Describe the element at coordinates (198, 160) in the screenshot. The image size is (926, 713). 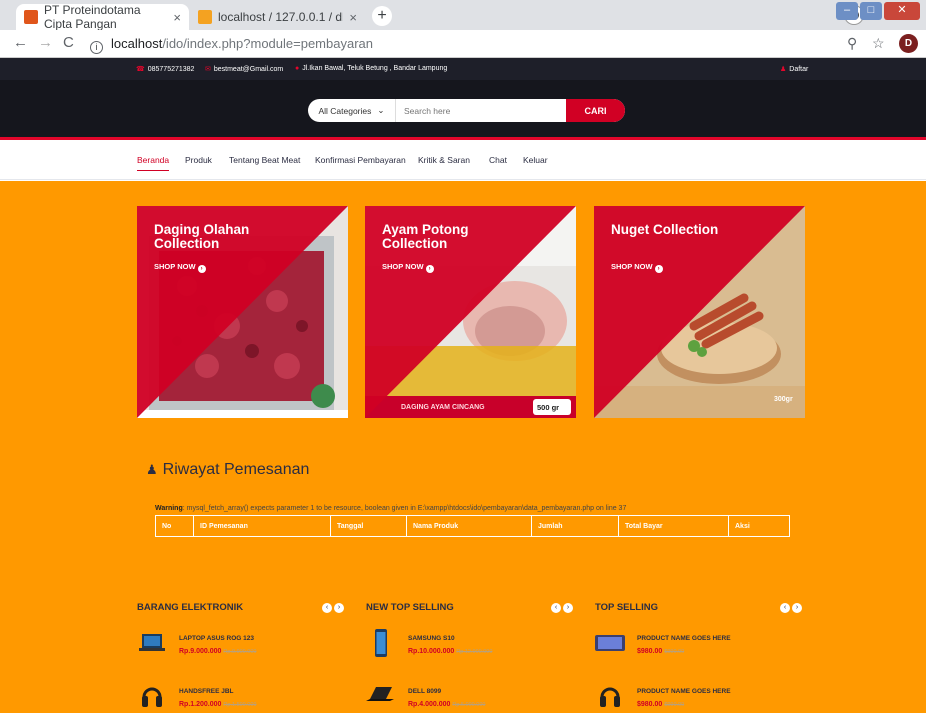
I see `nav-produk: Produk` at that location.